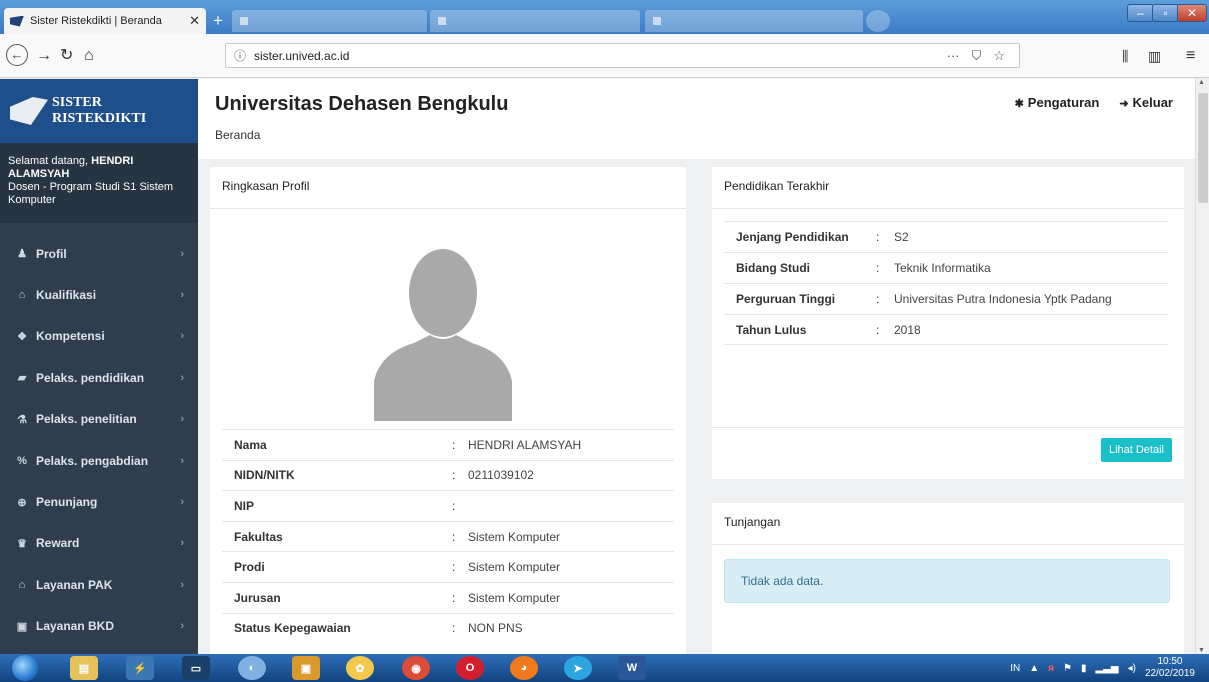 The width and height of the screenshot is (1209, 682). I want to click on sidebar-item-kompetensi: ❖ Kompetensi ›, so click(99, 336).